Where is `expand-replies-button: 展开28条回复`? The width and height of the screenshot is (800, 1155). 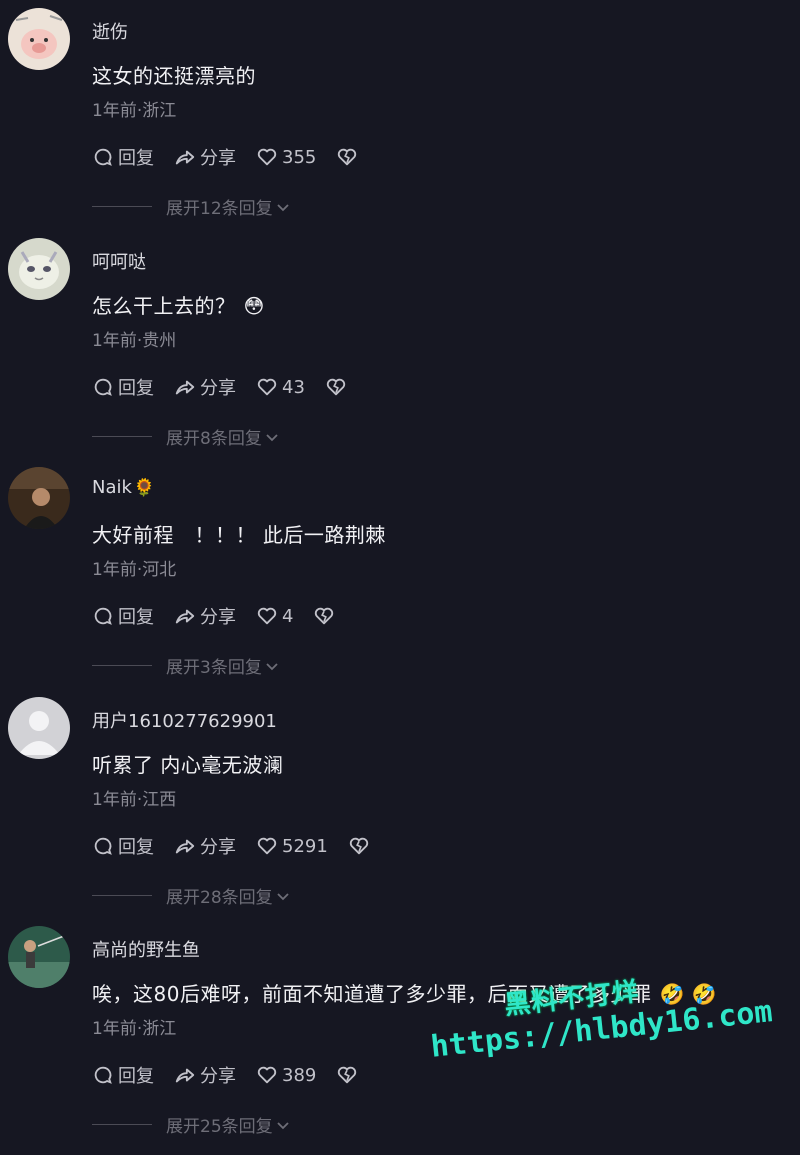
expand-replies-button: 展开28条回复 is located at coordinates (191, 895).